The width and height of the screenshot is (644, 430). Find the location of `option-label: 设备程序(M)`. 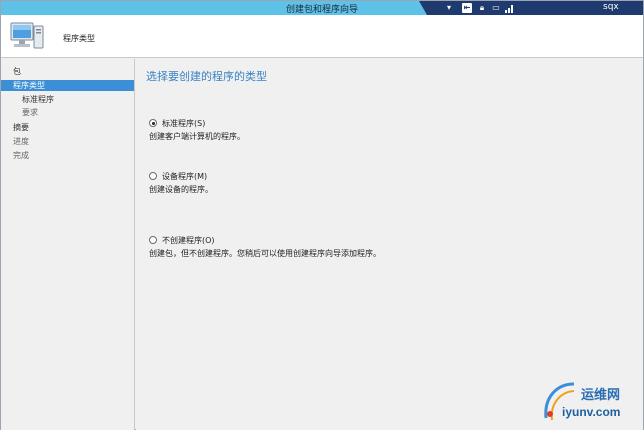

option-label: 设备程序(M) is located at coordinates (184, 176).